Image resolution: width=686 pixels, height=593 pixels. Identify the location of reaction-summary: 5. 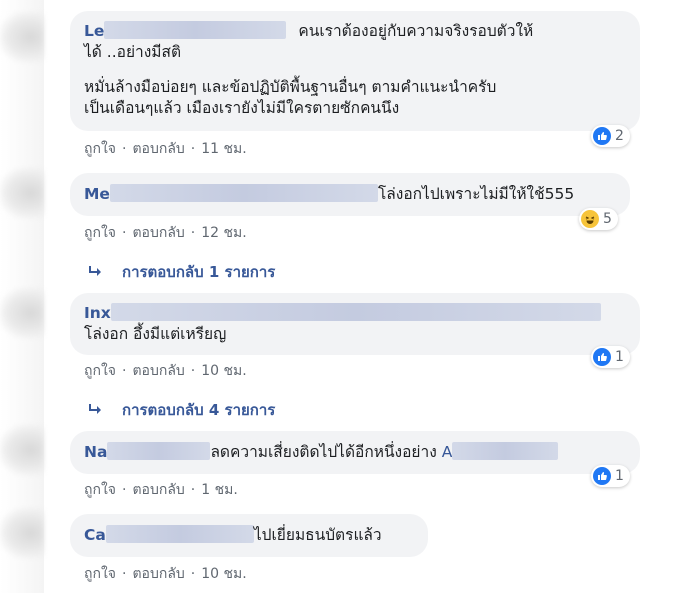
(598, 219).